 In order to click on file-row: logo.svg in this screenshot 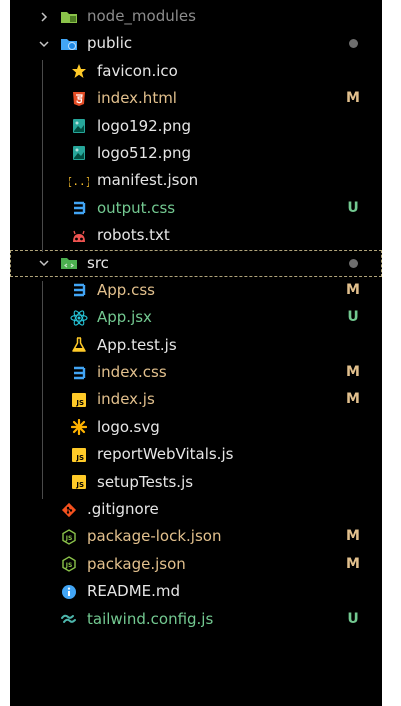, I will do `click(196, 427)`.